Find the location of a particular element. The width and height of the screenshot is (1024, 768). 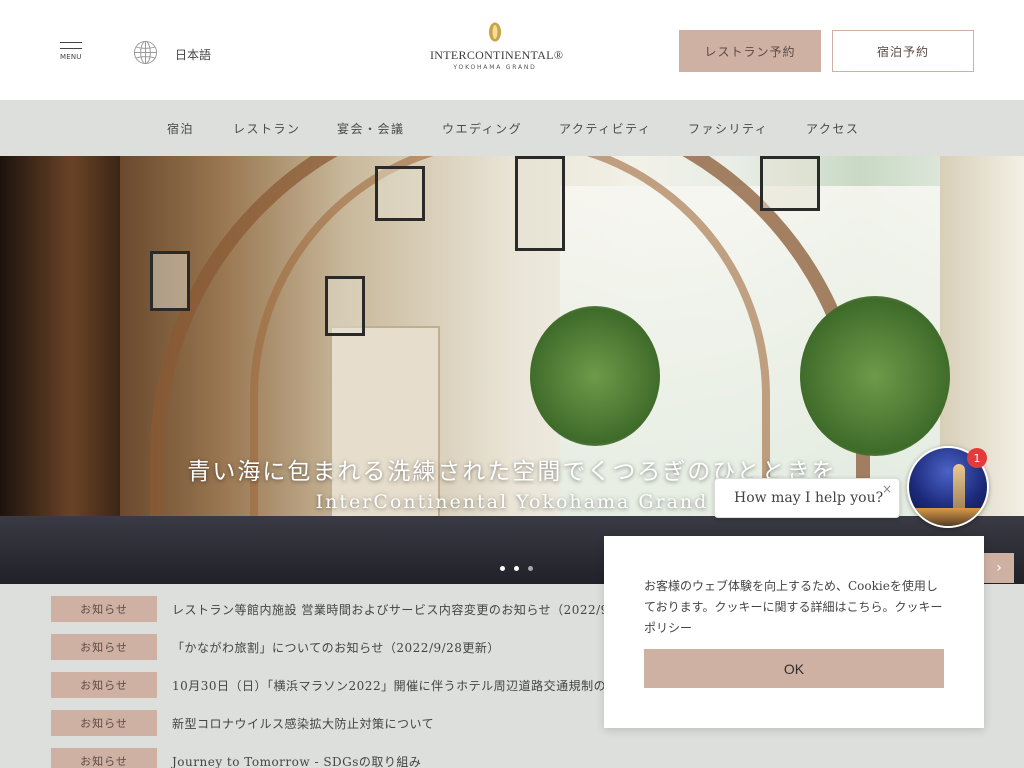

news-link: 新型コロナウイルス感染拡大防止対策について is located at coordinates (303, 723).